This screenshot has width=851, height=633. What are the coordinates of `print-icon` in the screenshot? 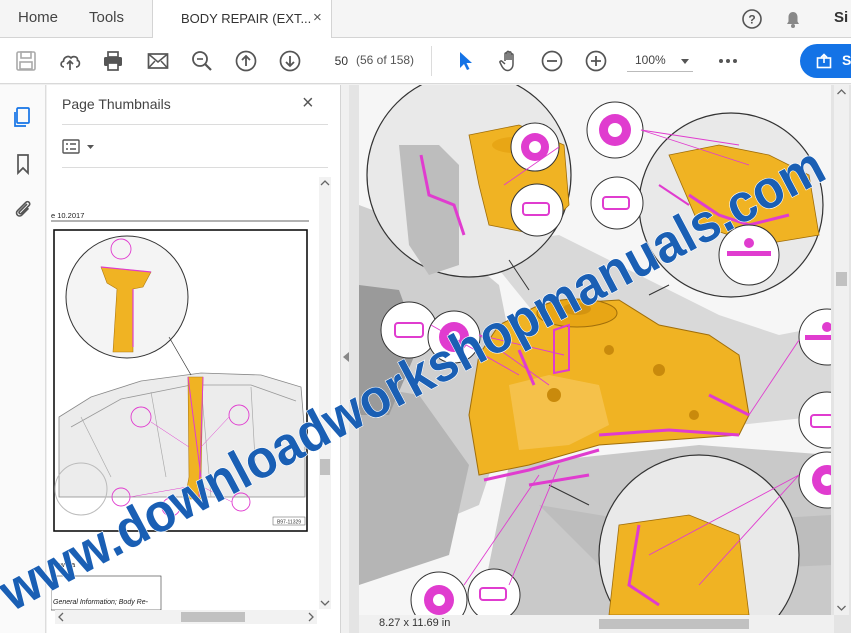 It's located at (113, 61).